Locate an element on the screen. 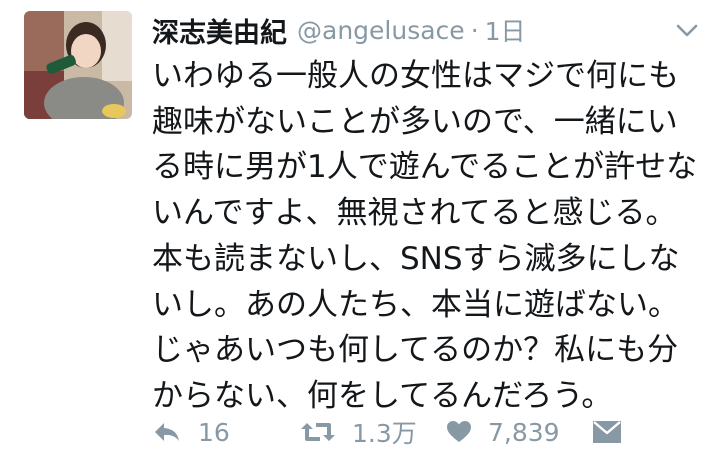 Image resolution: width=720 pixels, height=460 pixels. tweet-actions: 16 1.3万 7,839 is located at coordinates (412, 432).